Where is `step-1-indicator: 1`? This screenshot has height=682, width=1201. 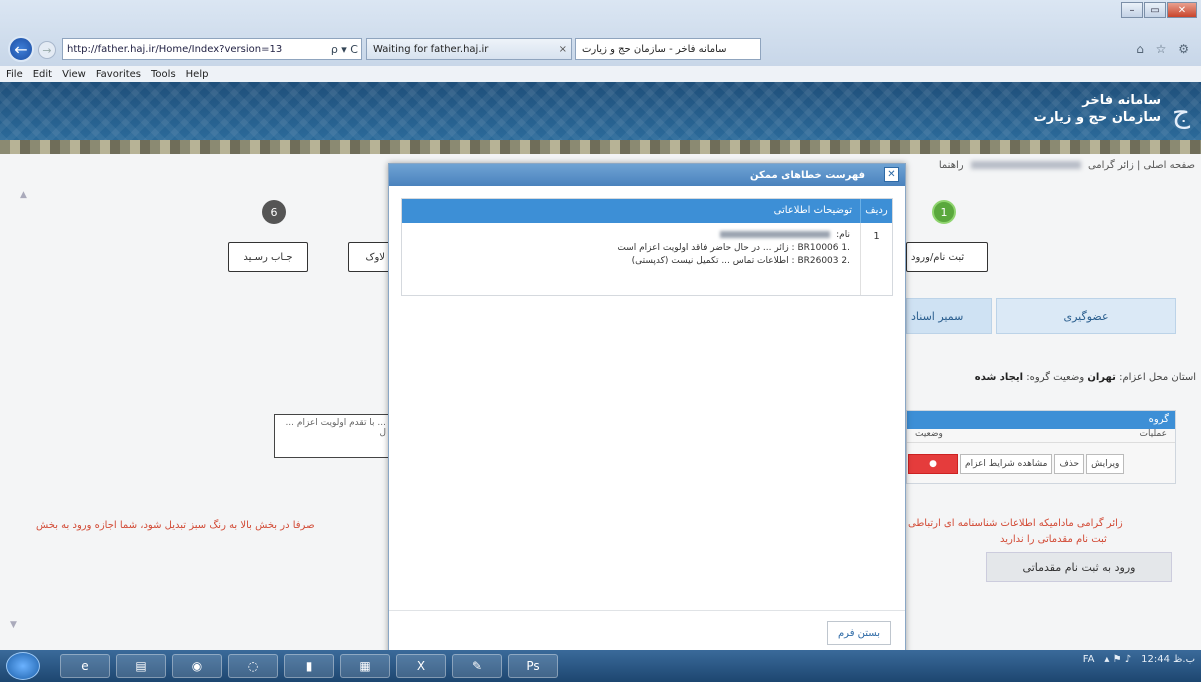 step-1-indicator: 1 is located at coordinates (944, 212).